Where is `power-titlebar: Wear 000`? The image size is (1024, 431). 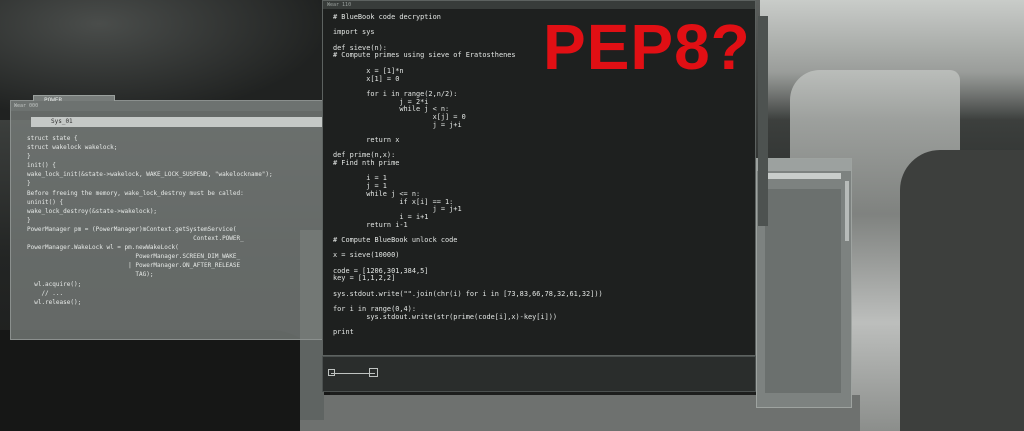
power-titlebar: Wear 000 is located at coordinates (169, 106).